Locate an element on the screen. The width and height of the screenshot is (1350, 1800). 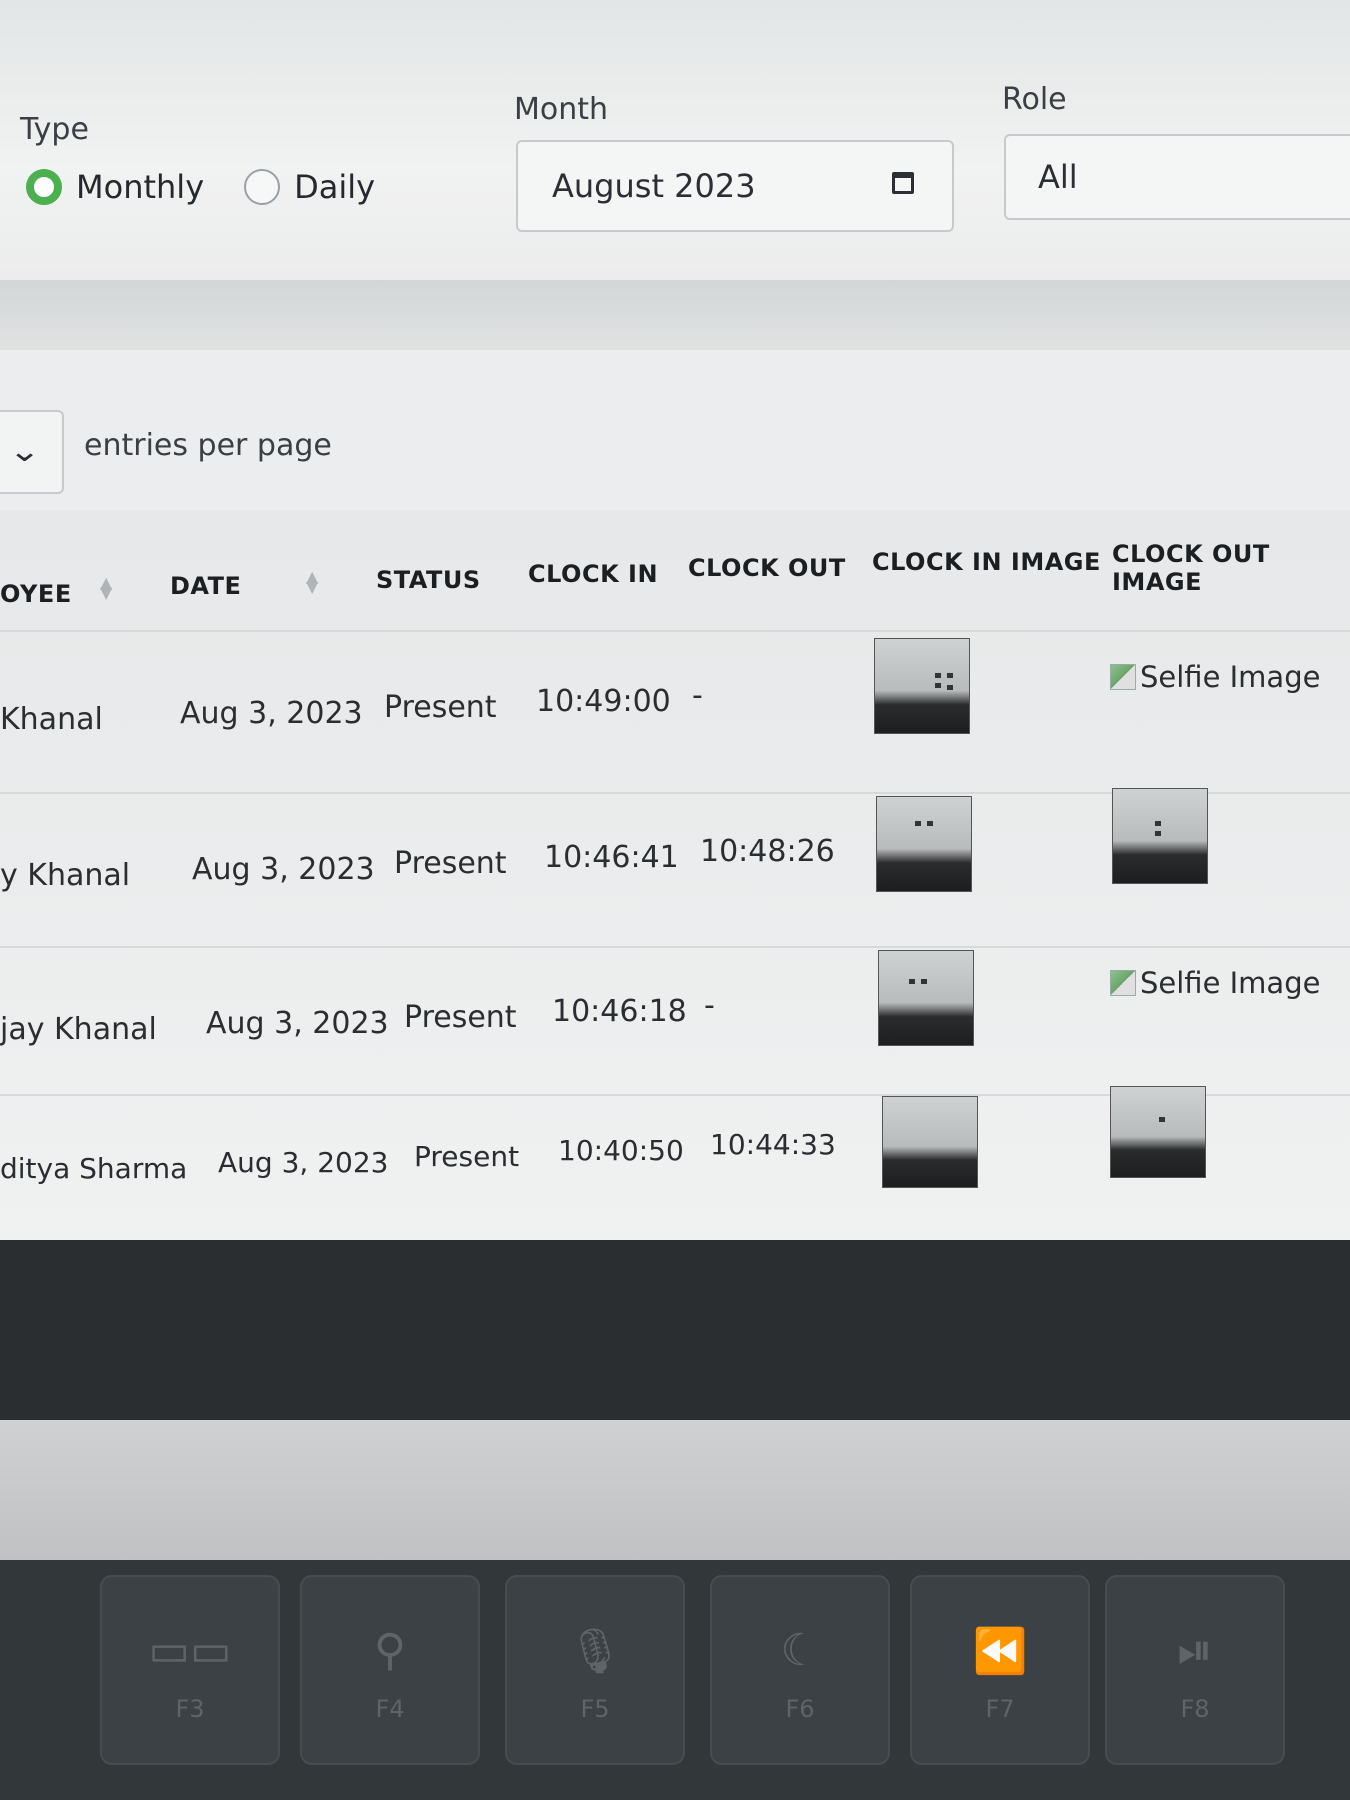
month-input: August 2023 is located at coordinates (735, 186).